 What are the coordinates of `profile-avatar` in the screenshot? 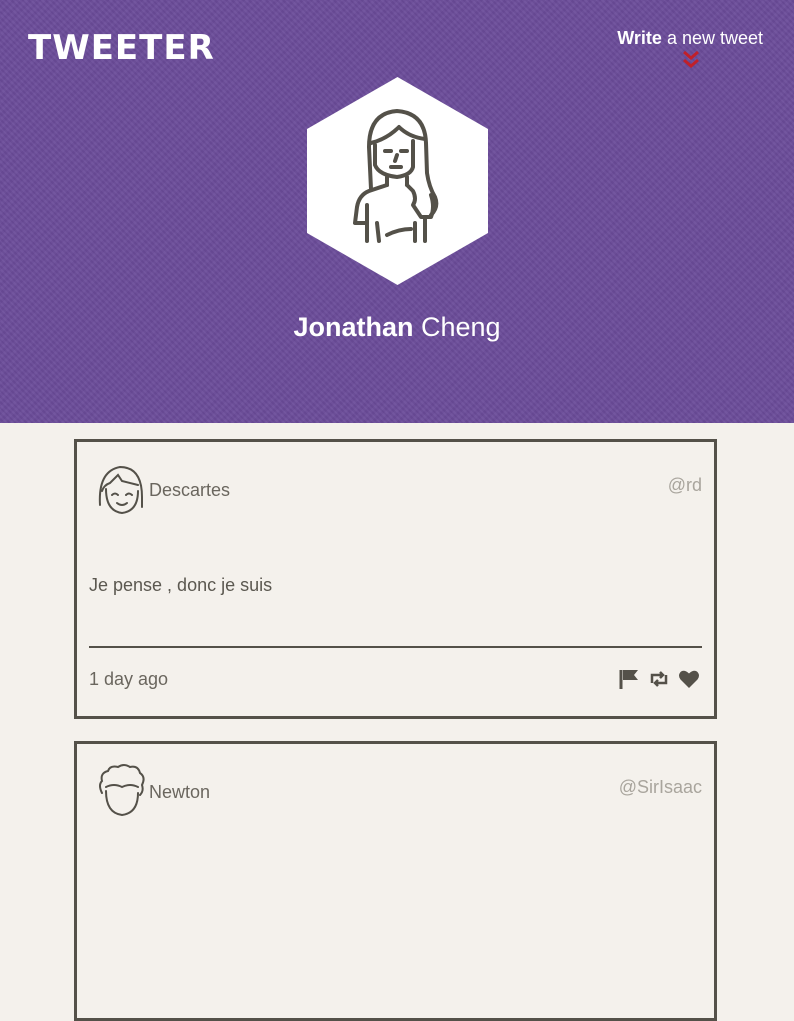 It's located at (397, 181).